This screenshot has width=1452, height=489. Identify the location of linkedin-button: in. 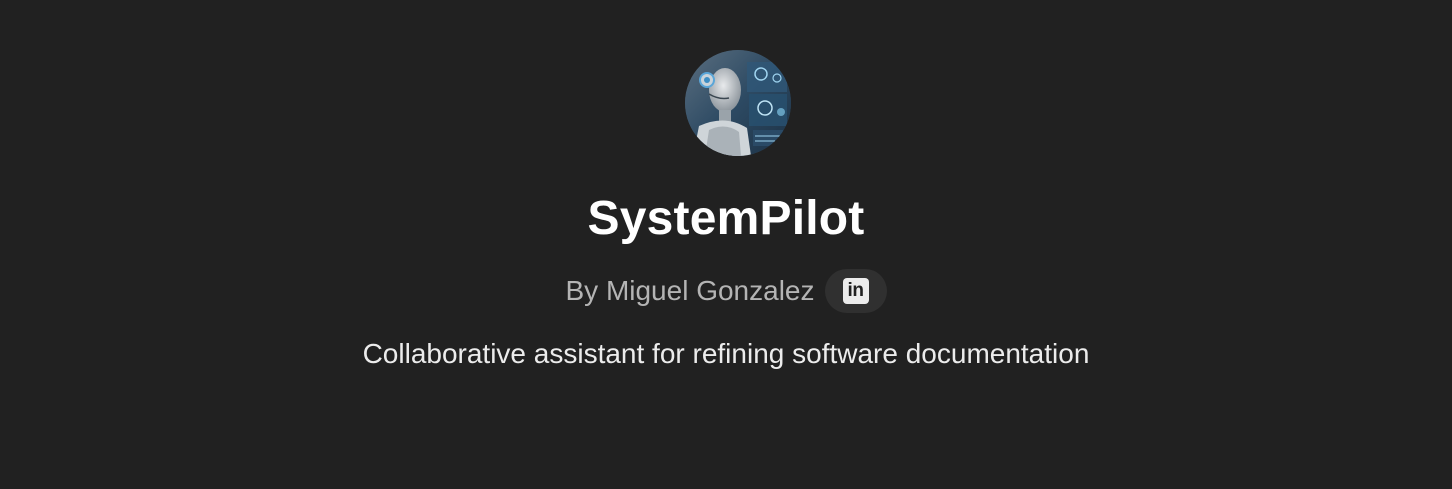
(855, 291).